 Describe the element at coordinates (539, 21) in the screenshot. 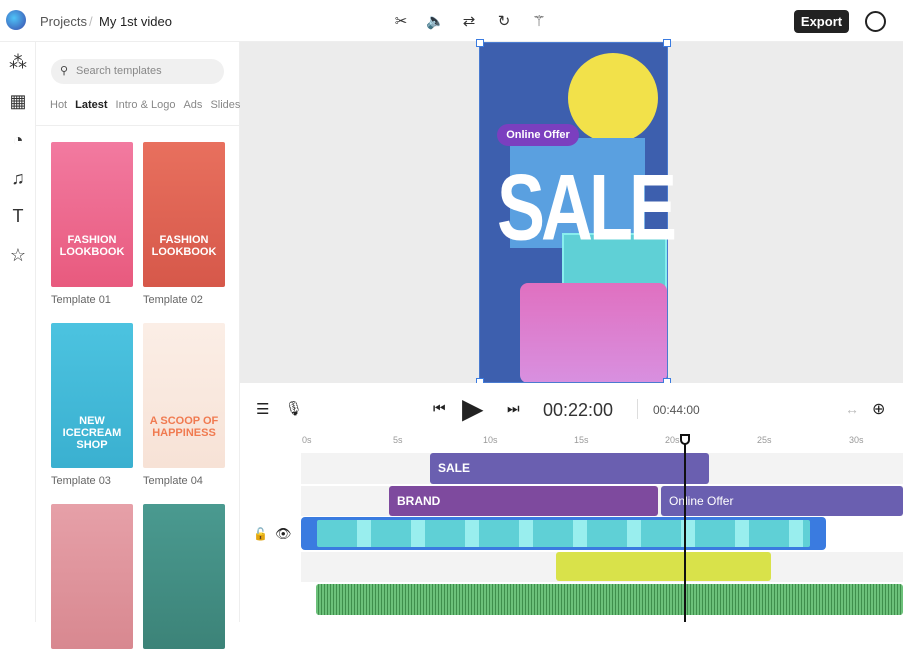

I see `magic-wand-icon: ⚚` at that location.